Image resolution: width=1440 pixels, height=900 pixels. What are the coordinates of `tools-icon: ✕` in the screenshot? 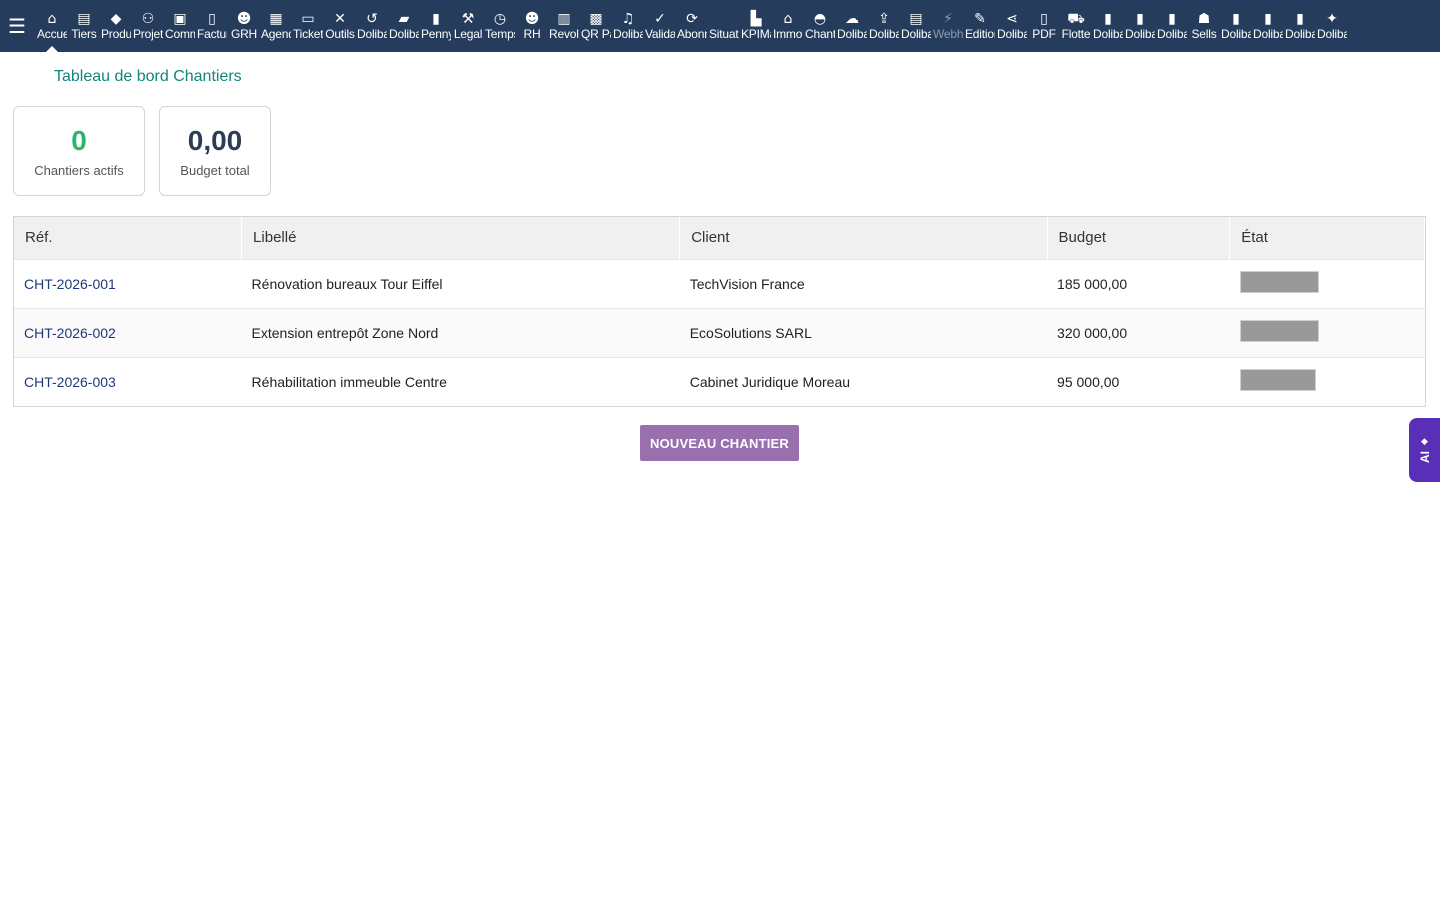 It's located at (340, 18).